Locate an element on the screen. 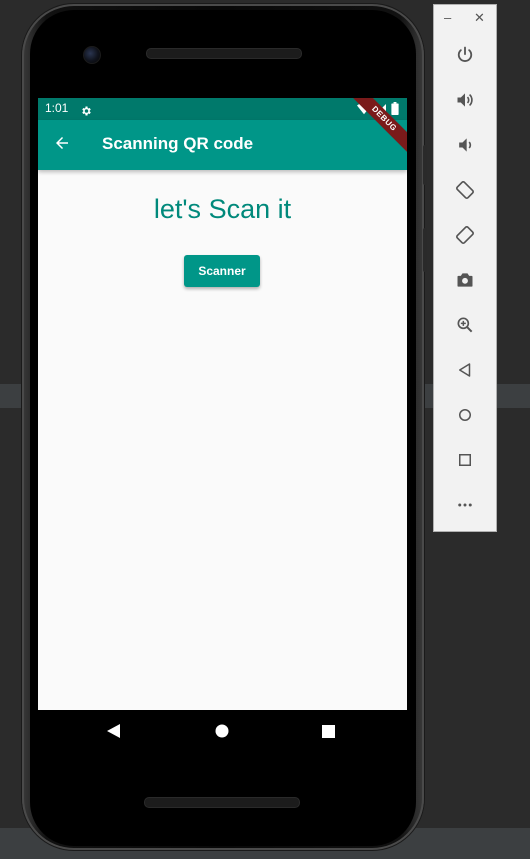 The width and height of the screenshot is (530, 859). overview-icon is located at coordinates (465, 462).